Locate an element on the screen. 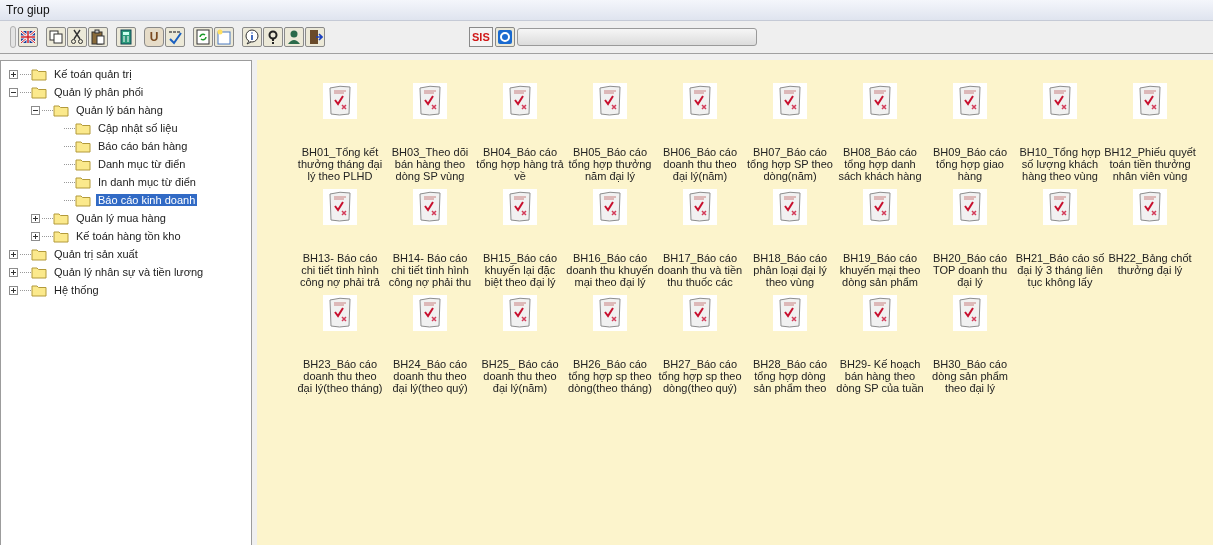 This screenshot has height=545, width=1213. toolbar-grip is located at coordinates (13, 37).